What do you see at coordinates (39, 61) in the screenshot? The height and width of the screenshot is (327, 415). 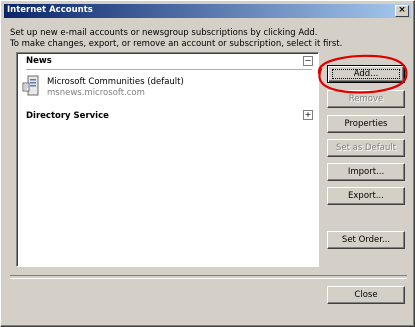 I see `group-header-news: News` at bounding box center [39, 61].